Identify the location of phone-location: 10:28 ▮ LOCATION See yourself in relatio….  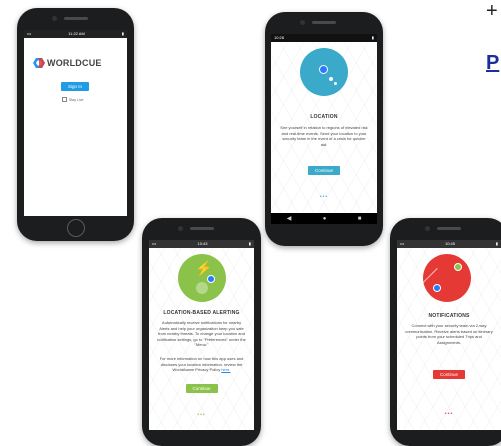
(324, 129).